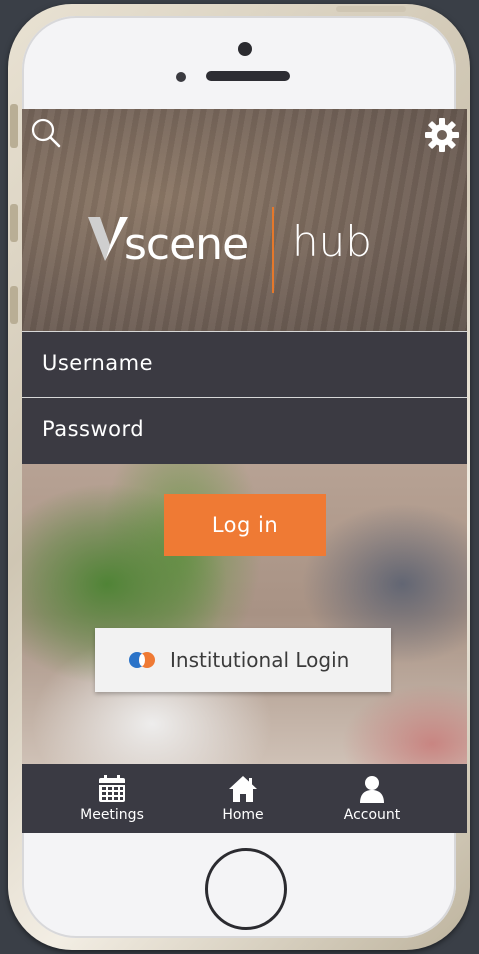  Describe the element at coordinates (273, 250) in the screenshot. I see `logo-divider` at that location.